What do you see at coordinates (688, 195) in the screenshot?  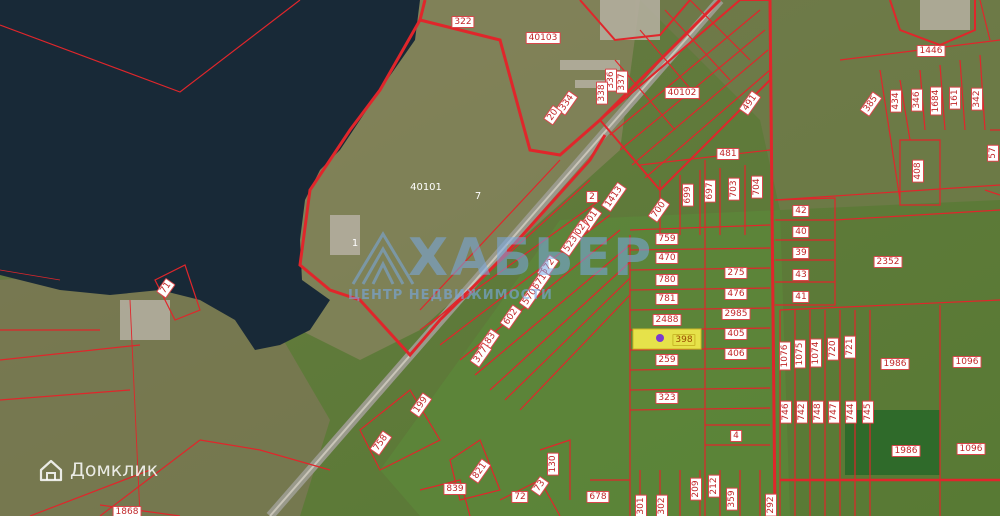 I see `parcel-label: 699` at bounding box center [688, 195].